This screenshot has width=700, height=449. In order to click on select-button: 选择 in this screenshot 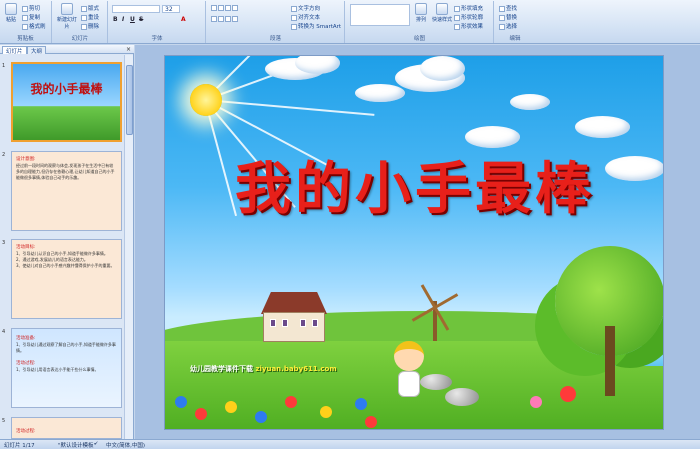, I will do `click(508, 26)`.